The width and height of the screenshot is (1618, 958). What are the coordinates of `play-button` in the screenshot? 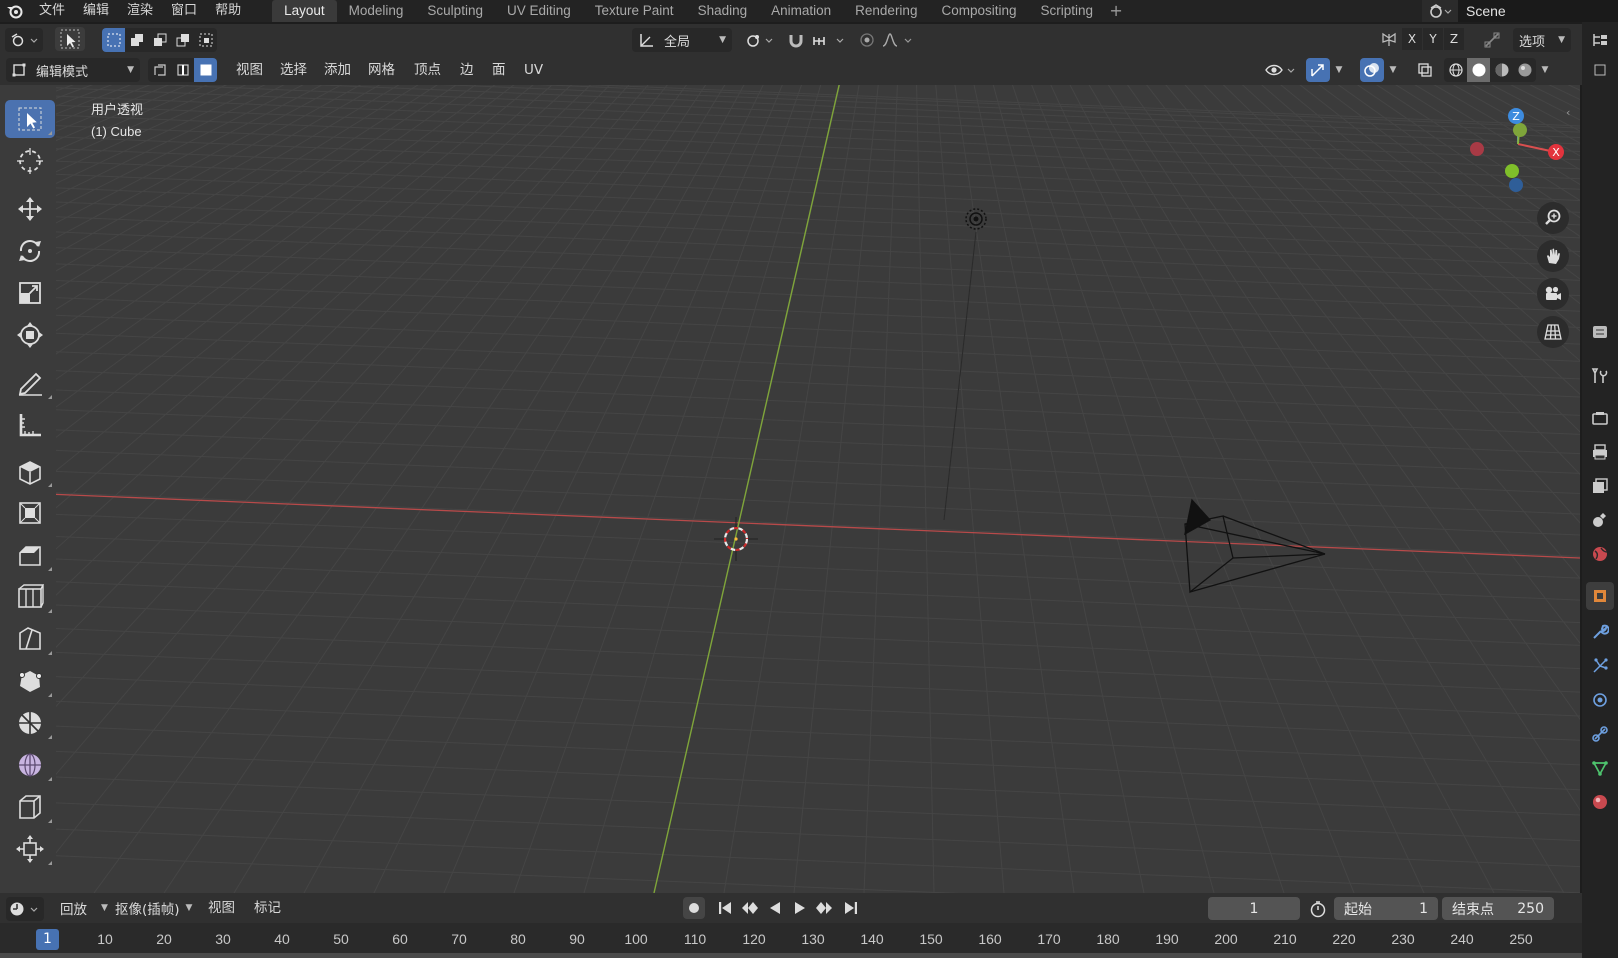 It's located at (800, 908).